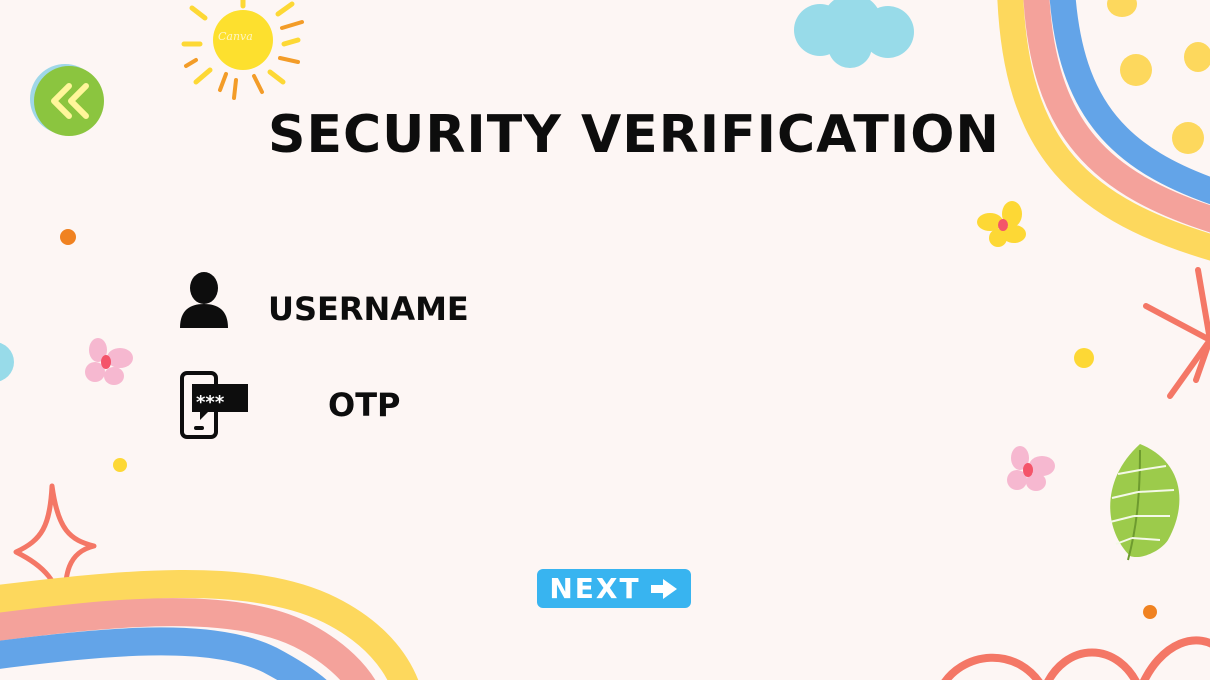  Describe the element at coordinates (663, 588) in the screenshot. I see `arrow-right-icon` at that location.